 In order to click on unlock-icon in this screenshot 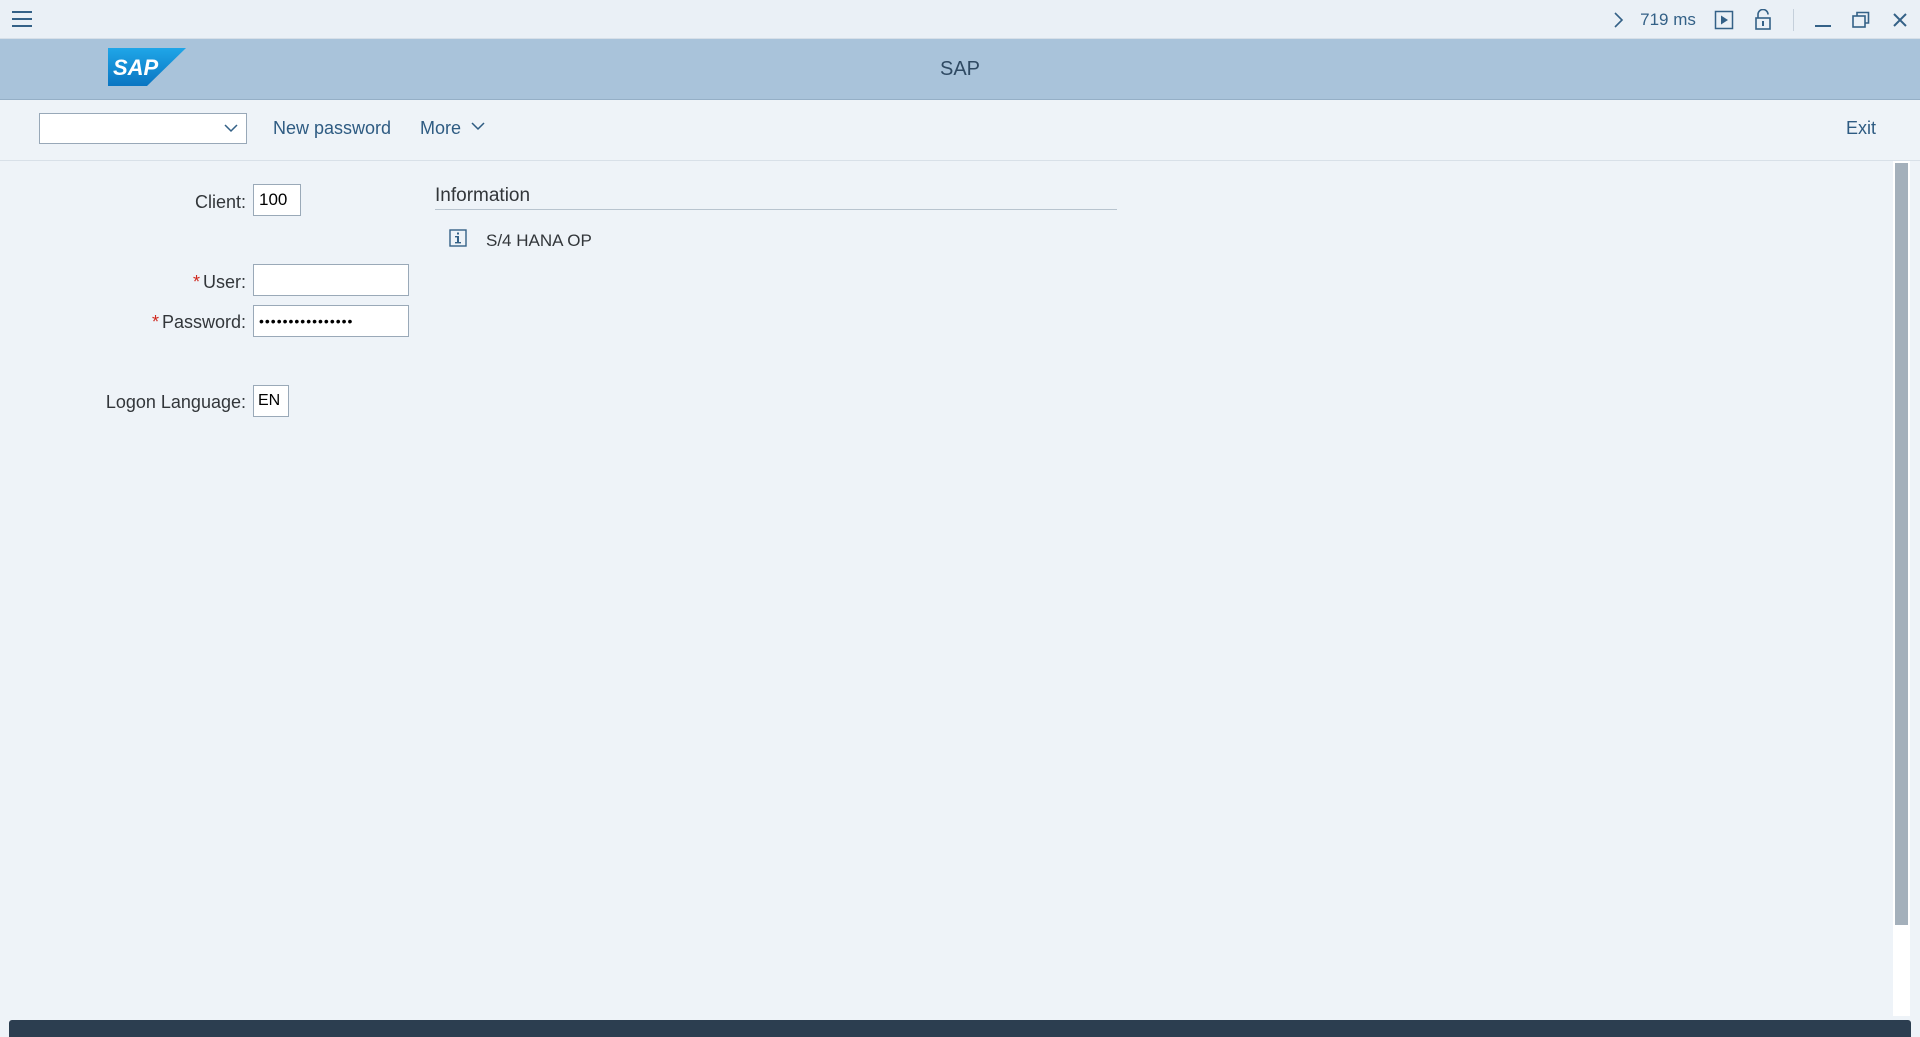, I will do `click(1763, 19)`.